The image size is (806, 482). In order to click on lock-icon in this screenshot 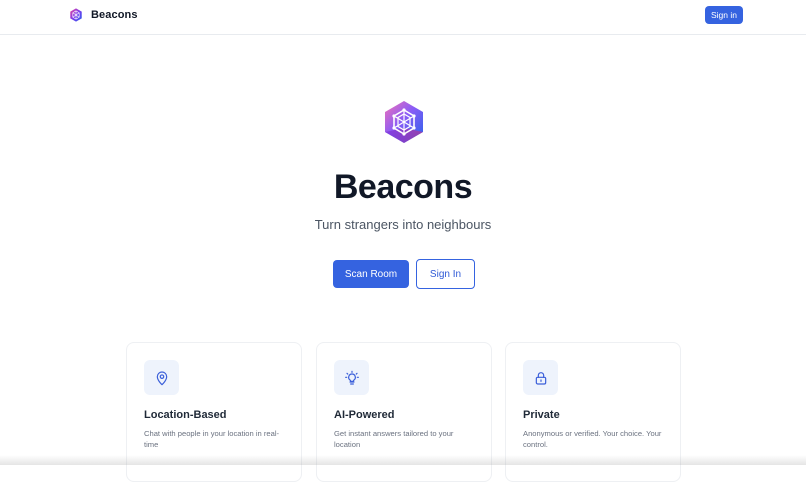, I will do `click(540, 377)`.